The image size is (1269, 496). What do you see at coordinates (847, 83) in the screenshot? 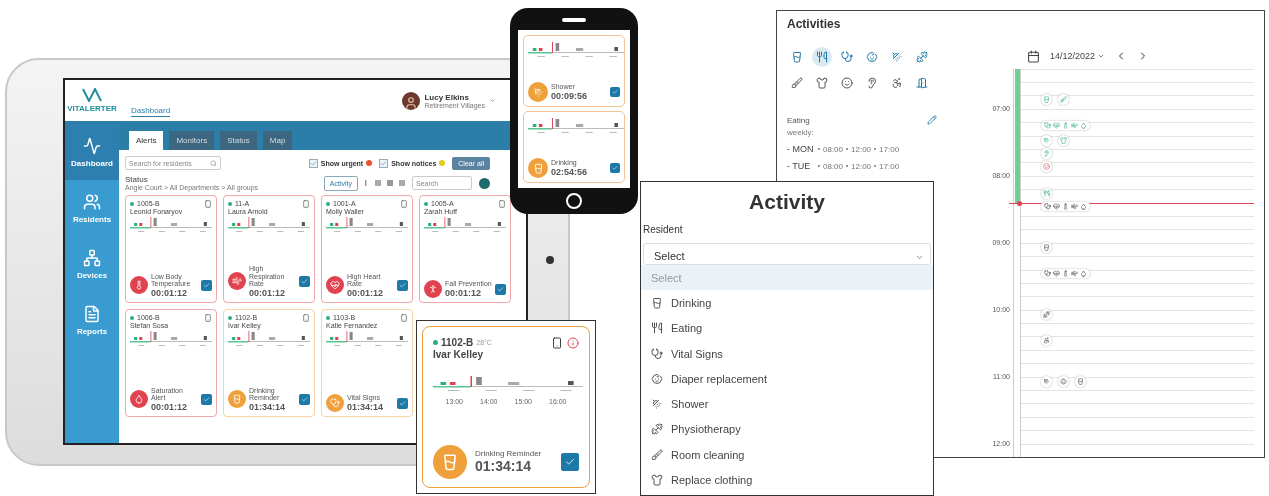
I see `smile-icon` at bounding box center [847, 83].